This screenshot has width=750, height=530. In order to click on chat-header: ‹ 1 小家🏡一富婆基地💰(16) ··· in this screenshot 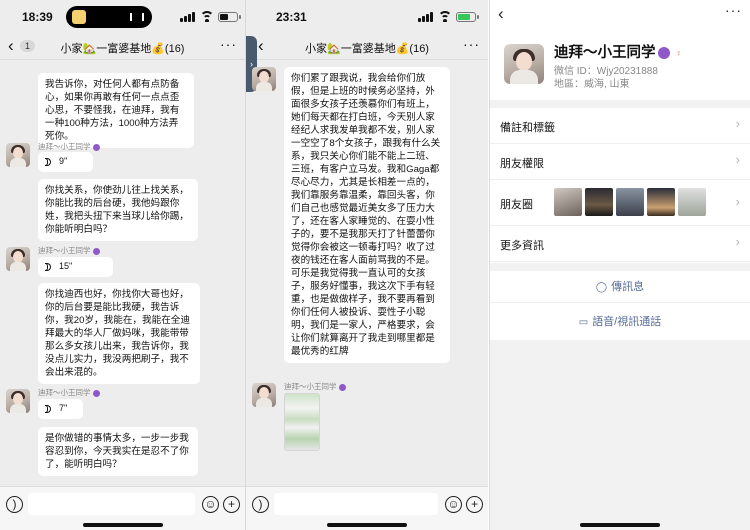, I will do `click(122, 47)`.